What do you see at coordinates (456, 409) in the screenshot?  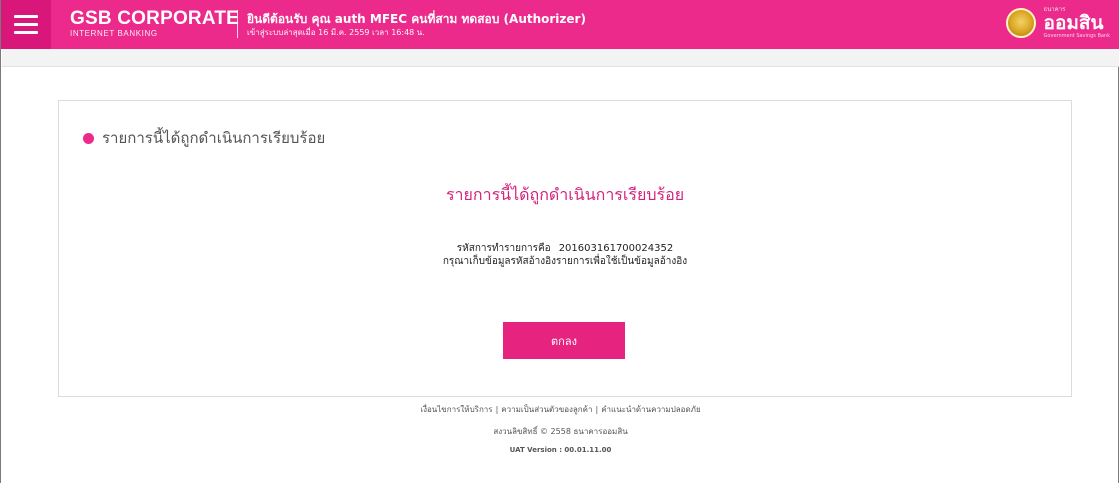 I see `footer-link-terms: เงื่อนไขการให้บริการ` at bounding box center [456, 409].